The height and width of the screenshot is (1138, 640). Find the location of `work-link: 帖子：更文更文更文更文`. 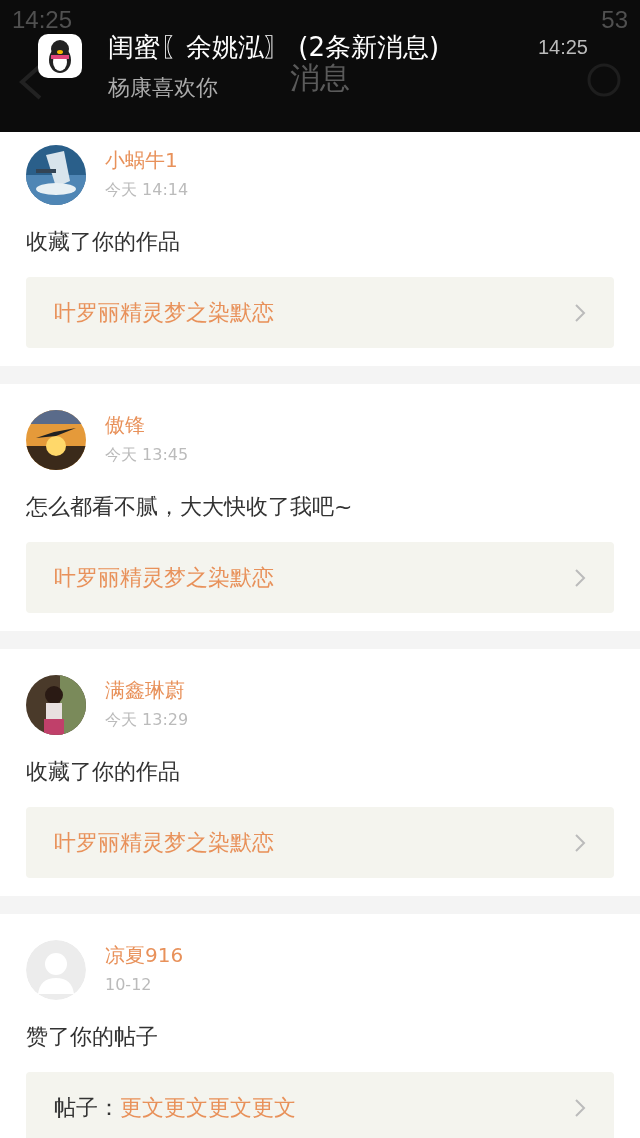

work-link: 帖子：更文更文更文更文 is located at coordinates (320, 1105).